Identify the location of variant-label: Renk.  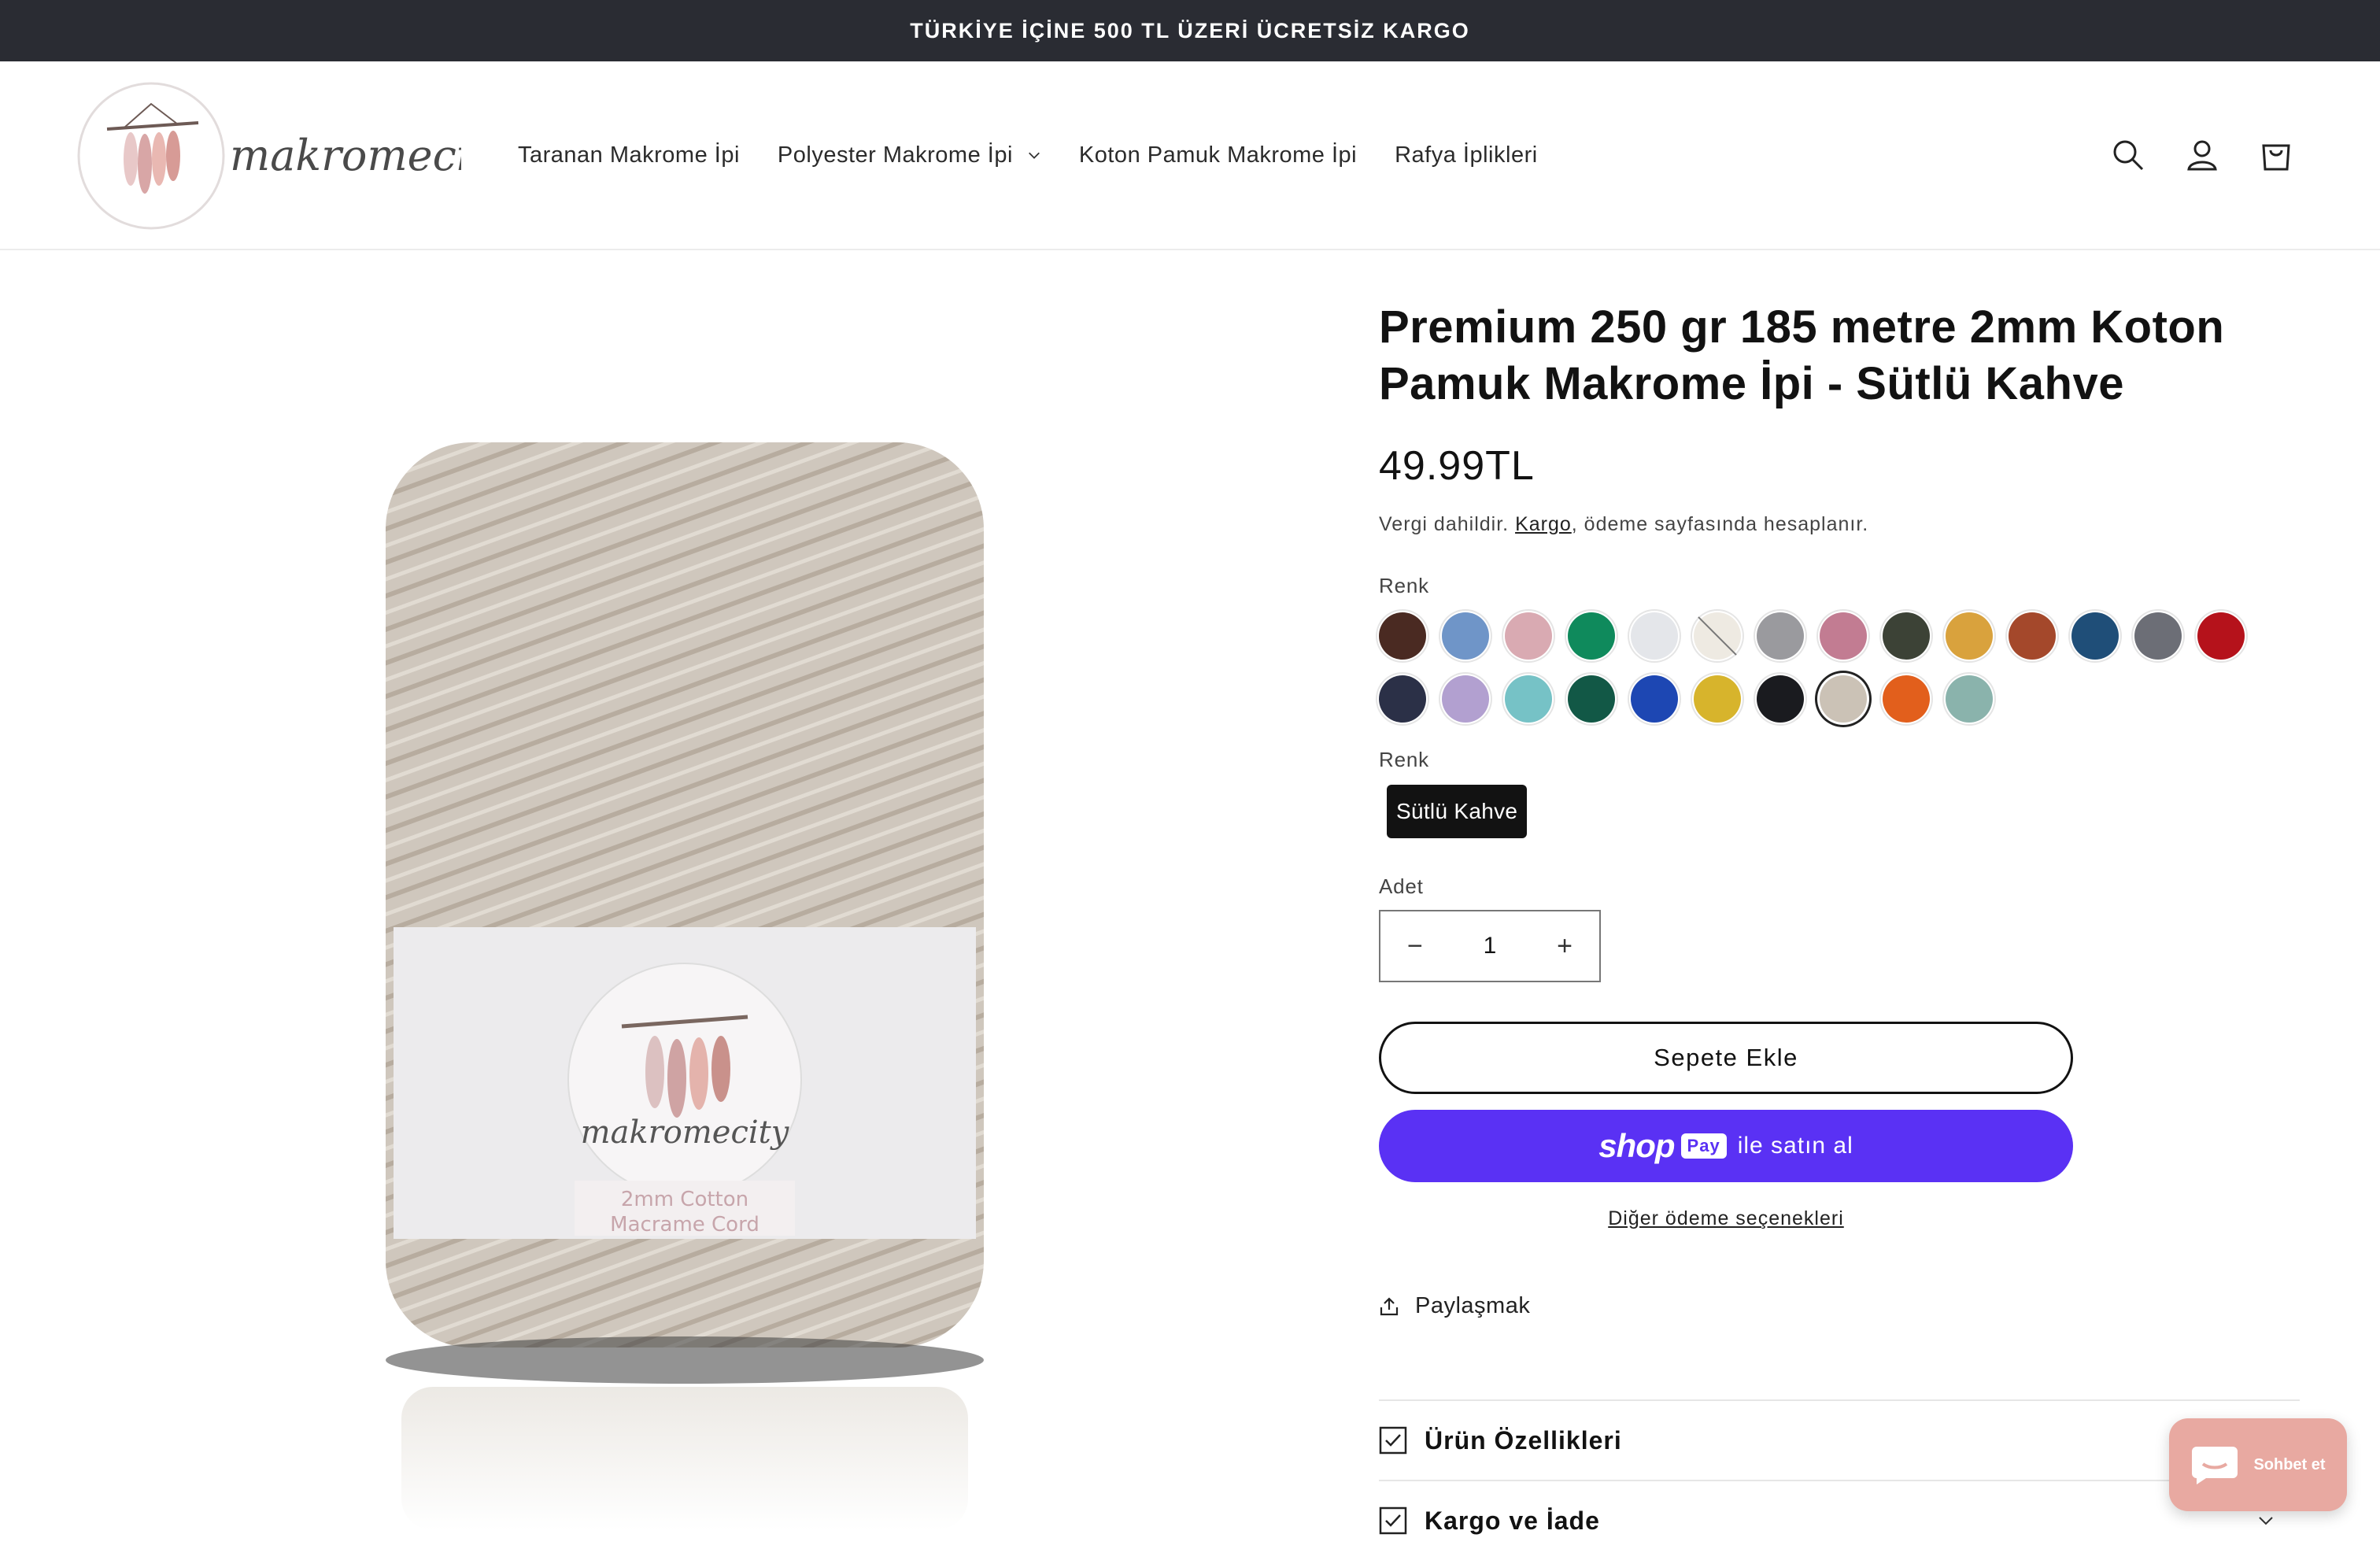
(1404, 759).